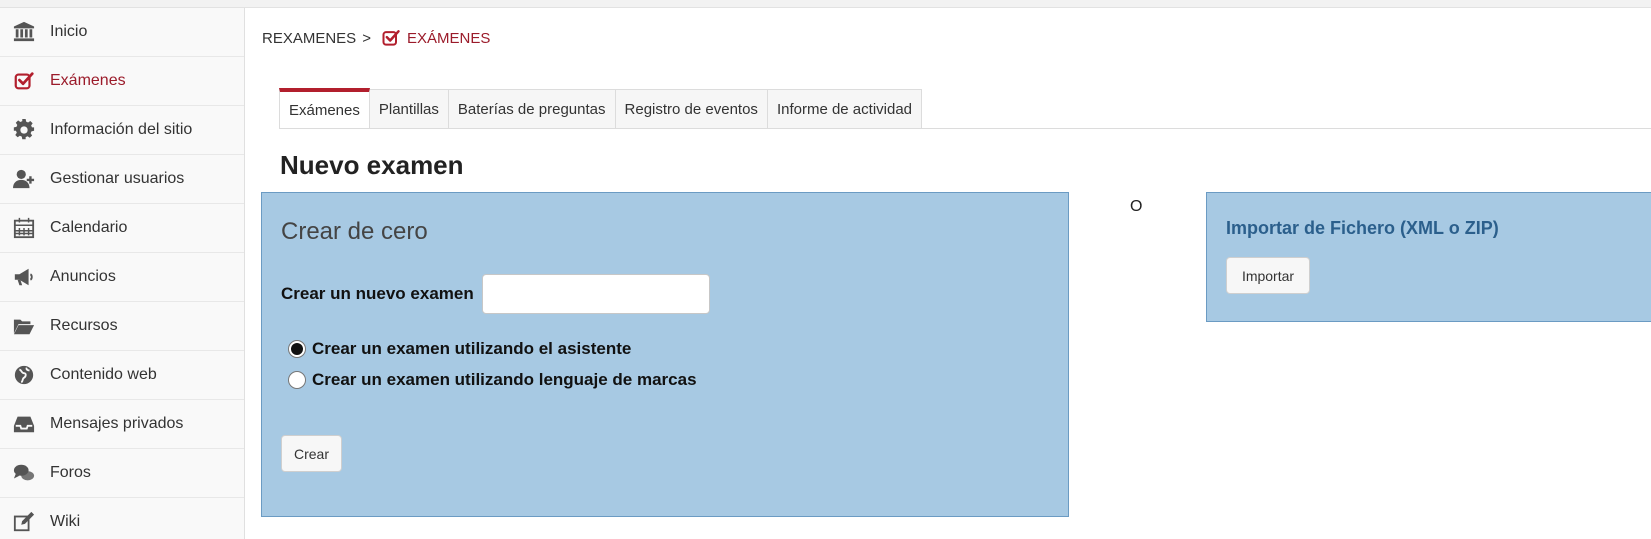 The image size is (1651, 539). Describe the element at coordinates (88, 80) in the screenshot. I see `sidebar-item-label: Exámenes` at that location.